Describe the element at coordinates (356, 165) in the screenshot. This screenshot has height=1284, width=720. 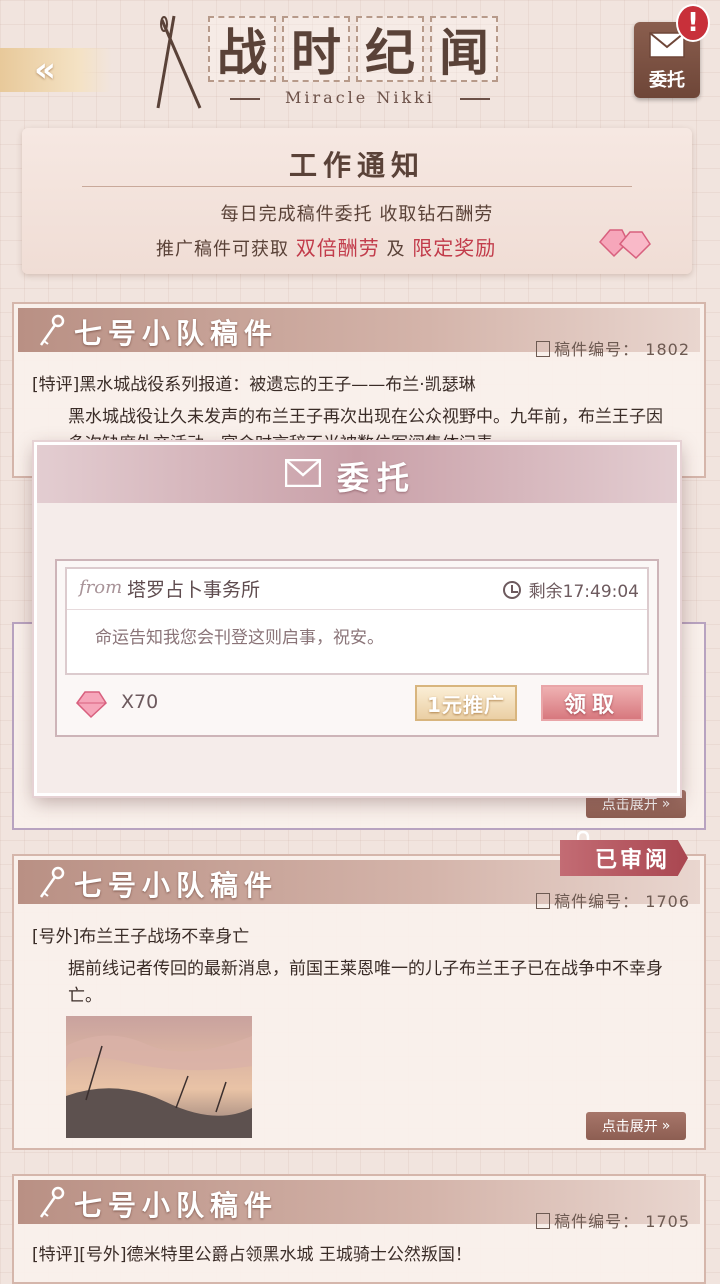
I see `notice-title: 工作通知` at that location.